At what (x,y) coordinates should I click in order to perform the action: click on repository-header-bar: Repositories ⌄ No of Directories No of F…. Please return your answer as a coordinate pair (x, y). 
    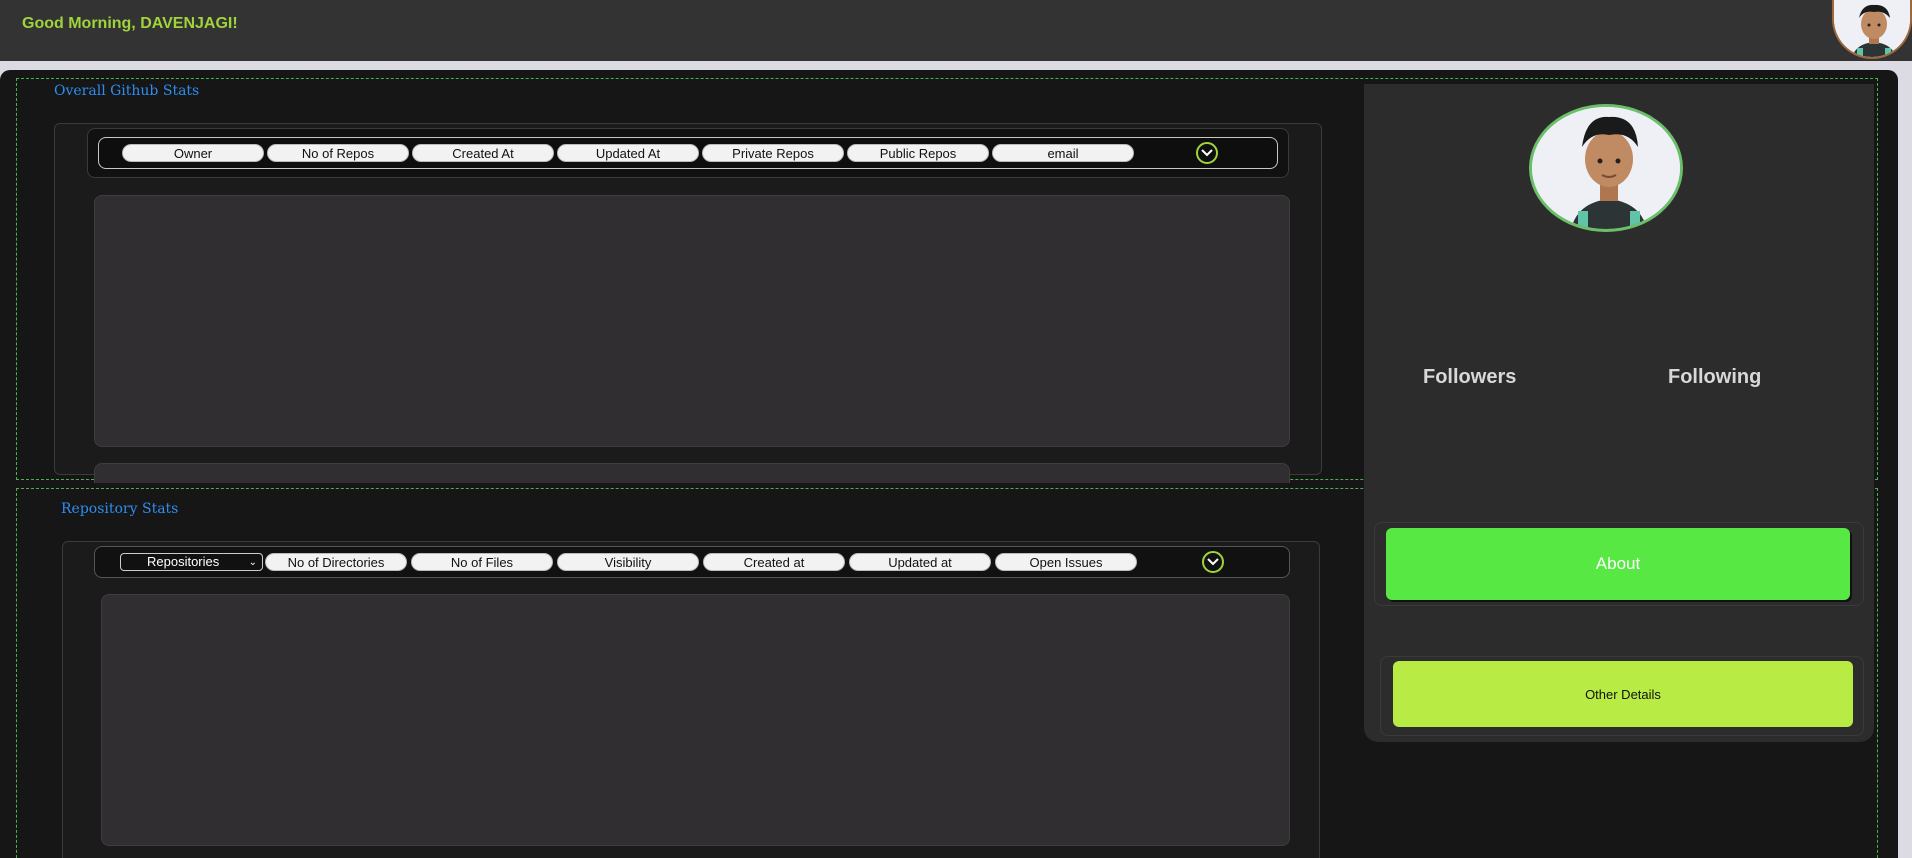
    Looking at the image, I should click on (692, 562).